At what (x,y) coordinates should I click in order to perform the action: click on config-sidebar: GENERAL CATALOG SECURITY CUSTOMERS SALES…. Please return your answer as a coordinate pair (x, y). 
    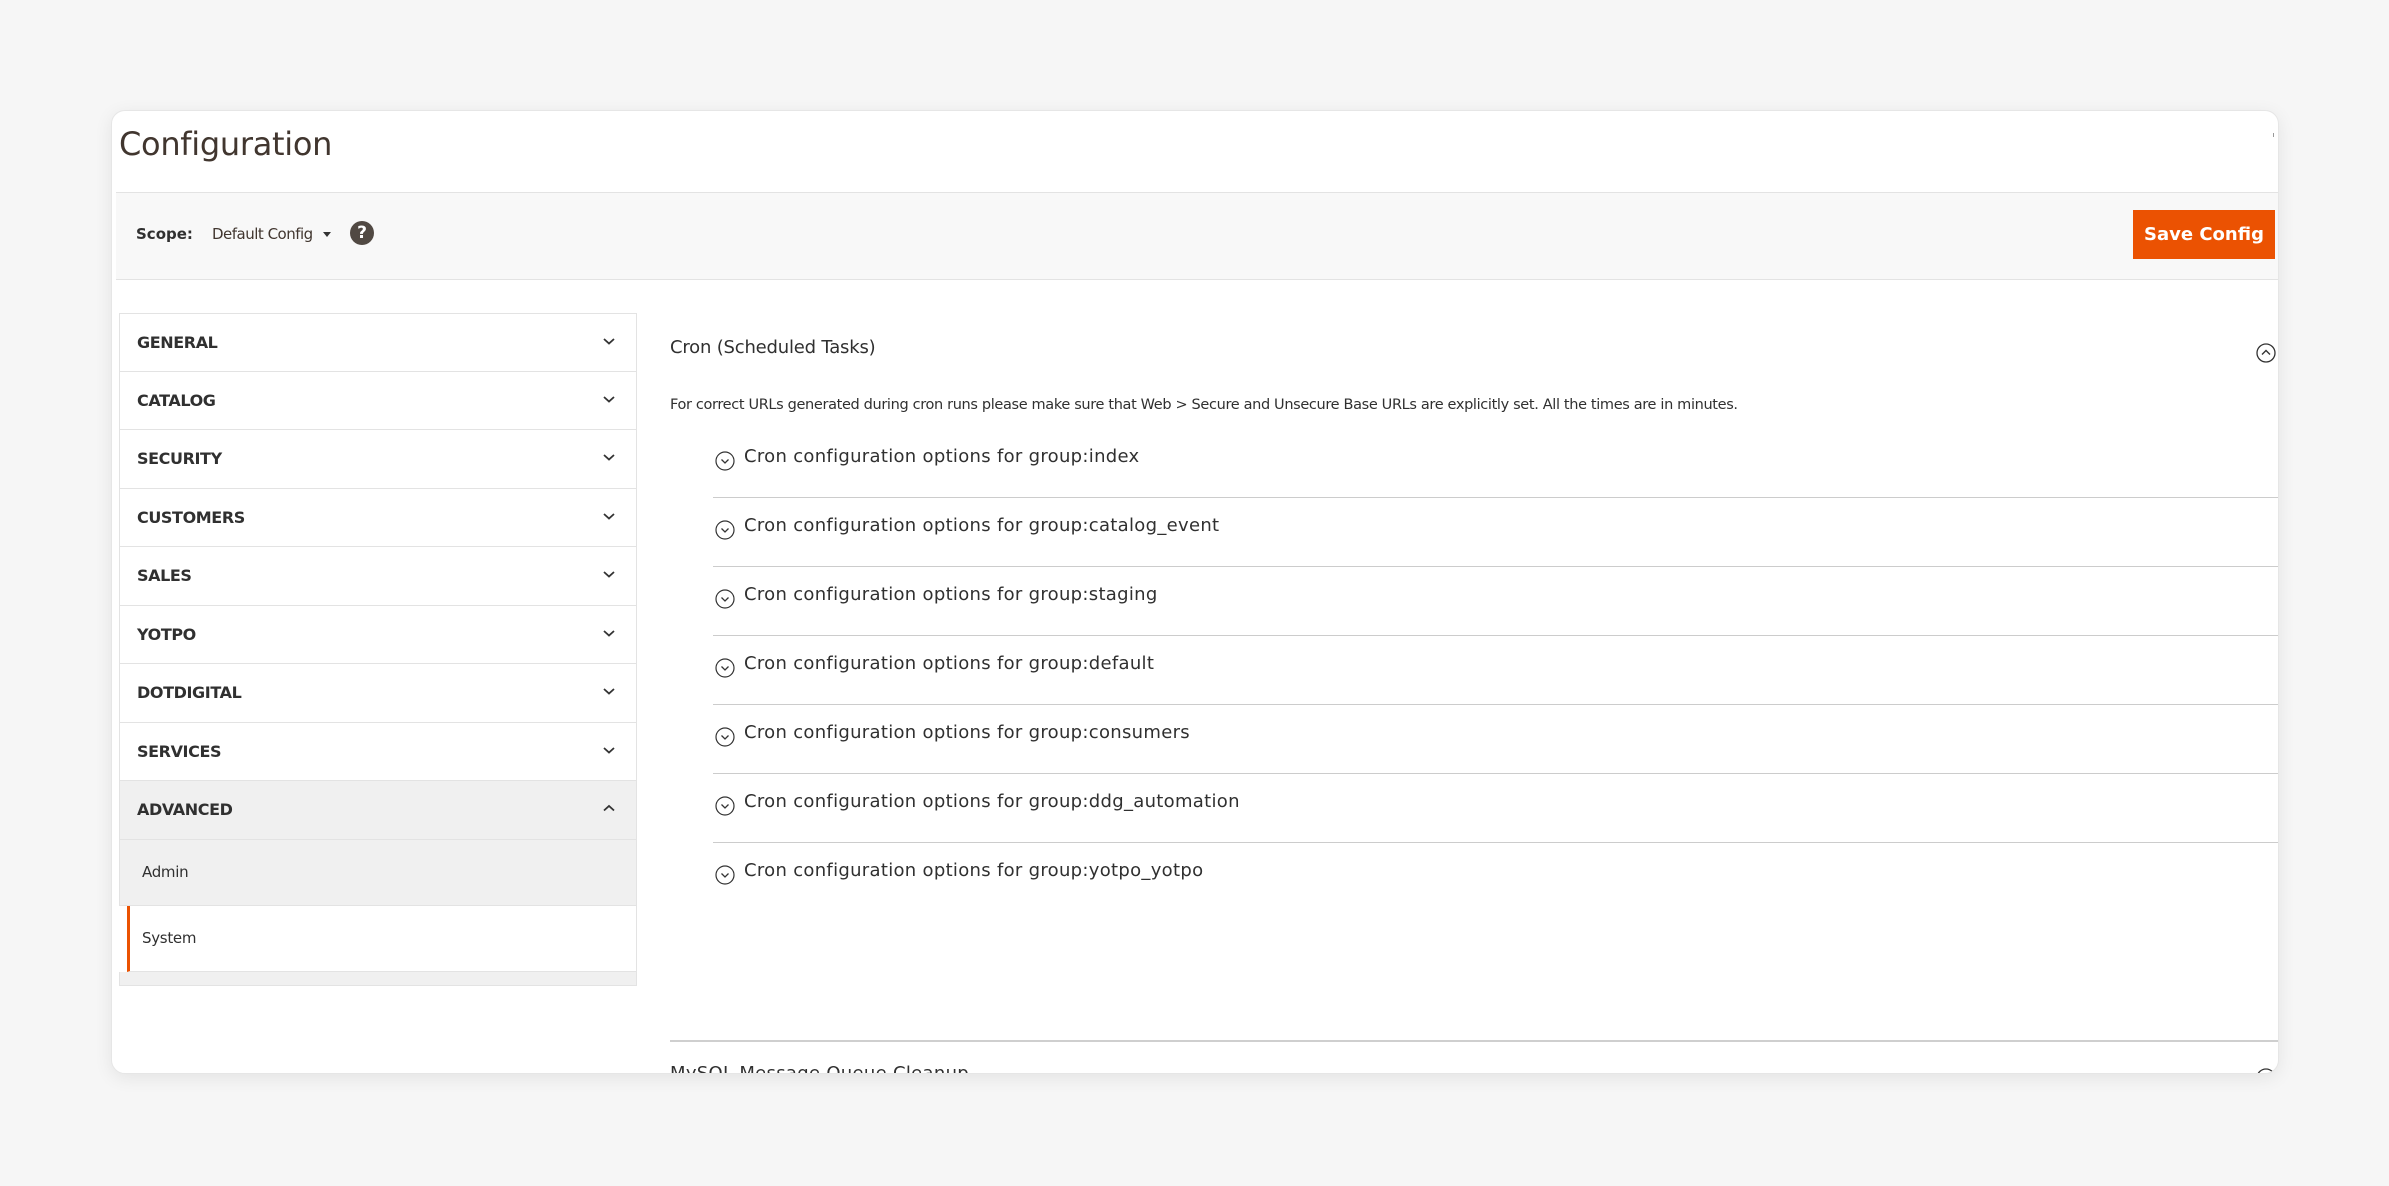
    Looking at the image, I should click on (378, 649).